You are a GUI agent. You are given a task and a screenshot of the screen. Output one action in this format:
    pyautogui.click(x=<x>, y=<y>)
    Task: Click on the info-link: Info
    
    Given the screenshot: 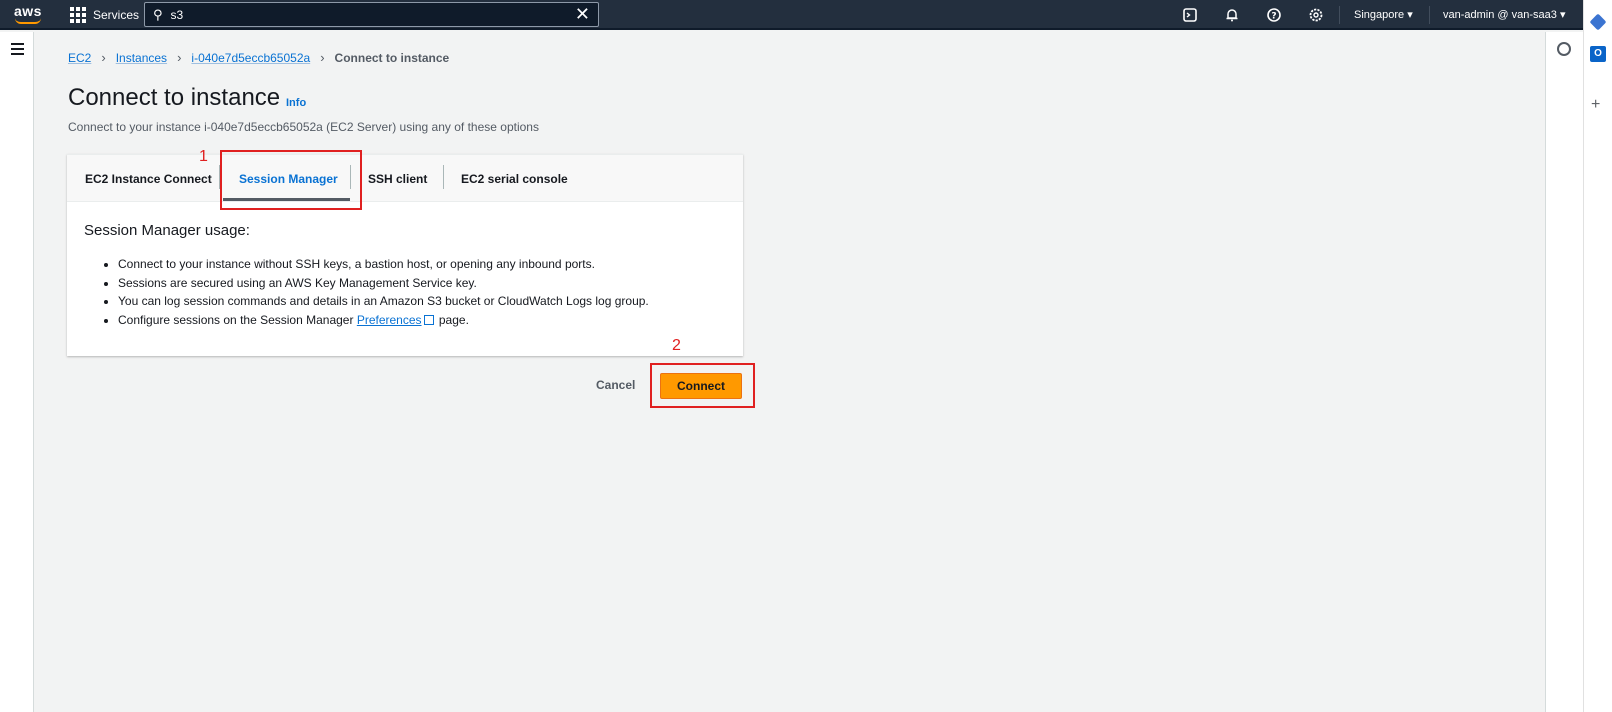 What is the action you would take?
    pyautogui.click(x=296, y=103)
    